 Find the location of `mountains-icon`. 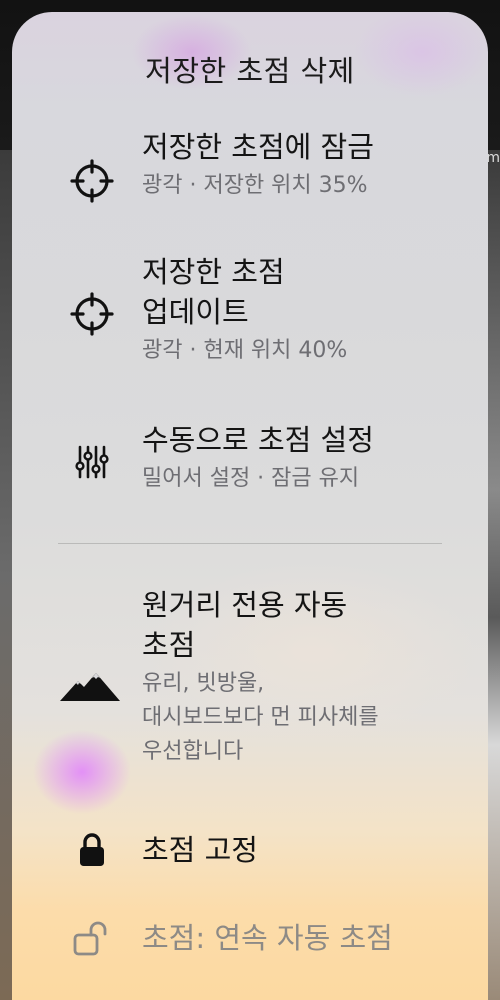

mountains-icon is located at coordinates (90, 687).